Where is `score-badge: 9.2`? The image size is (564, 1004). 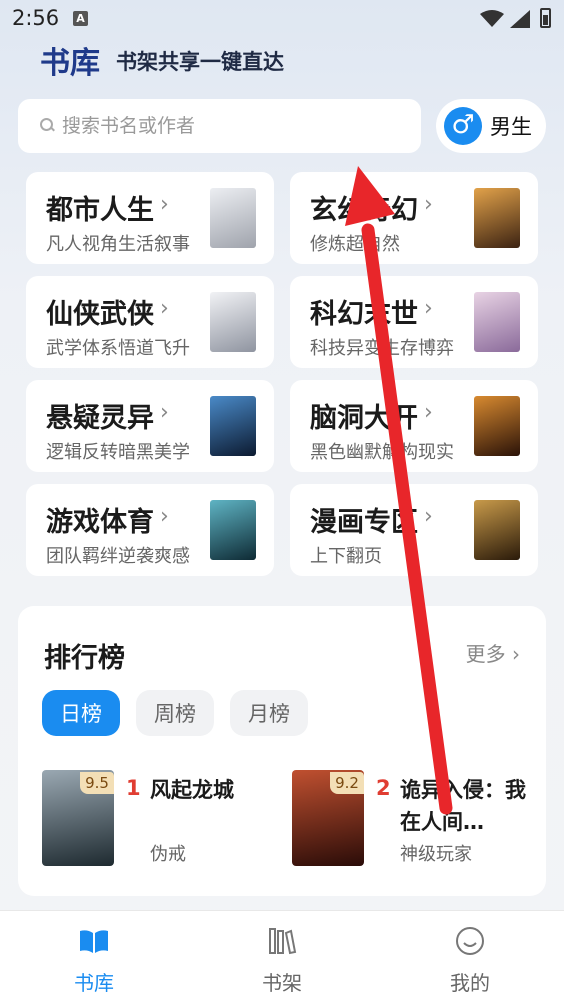 score-badge: 9.2 is located at coordinates (347, 783).